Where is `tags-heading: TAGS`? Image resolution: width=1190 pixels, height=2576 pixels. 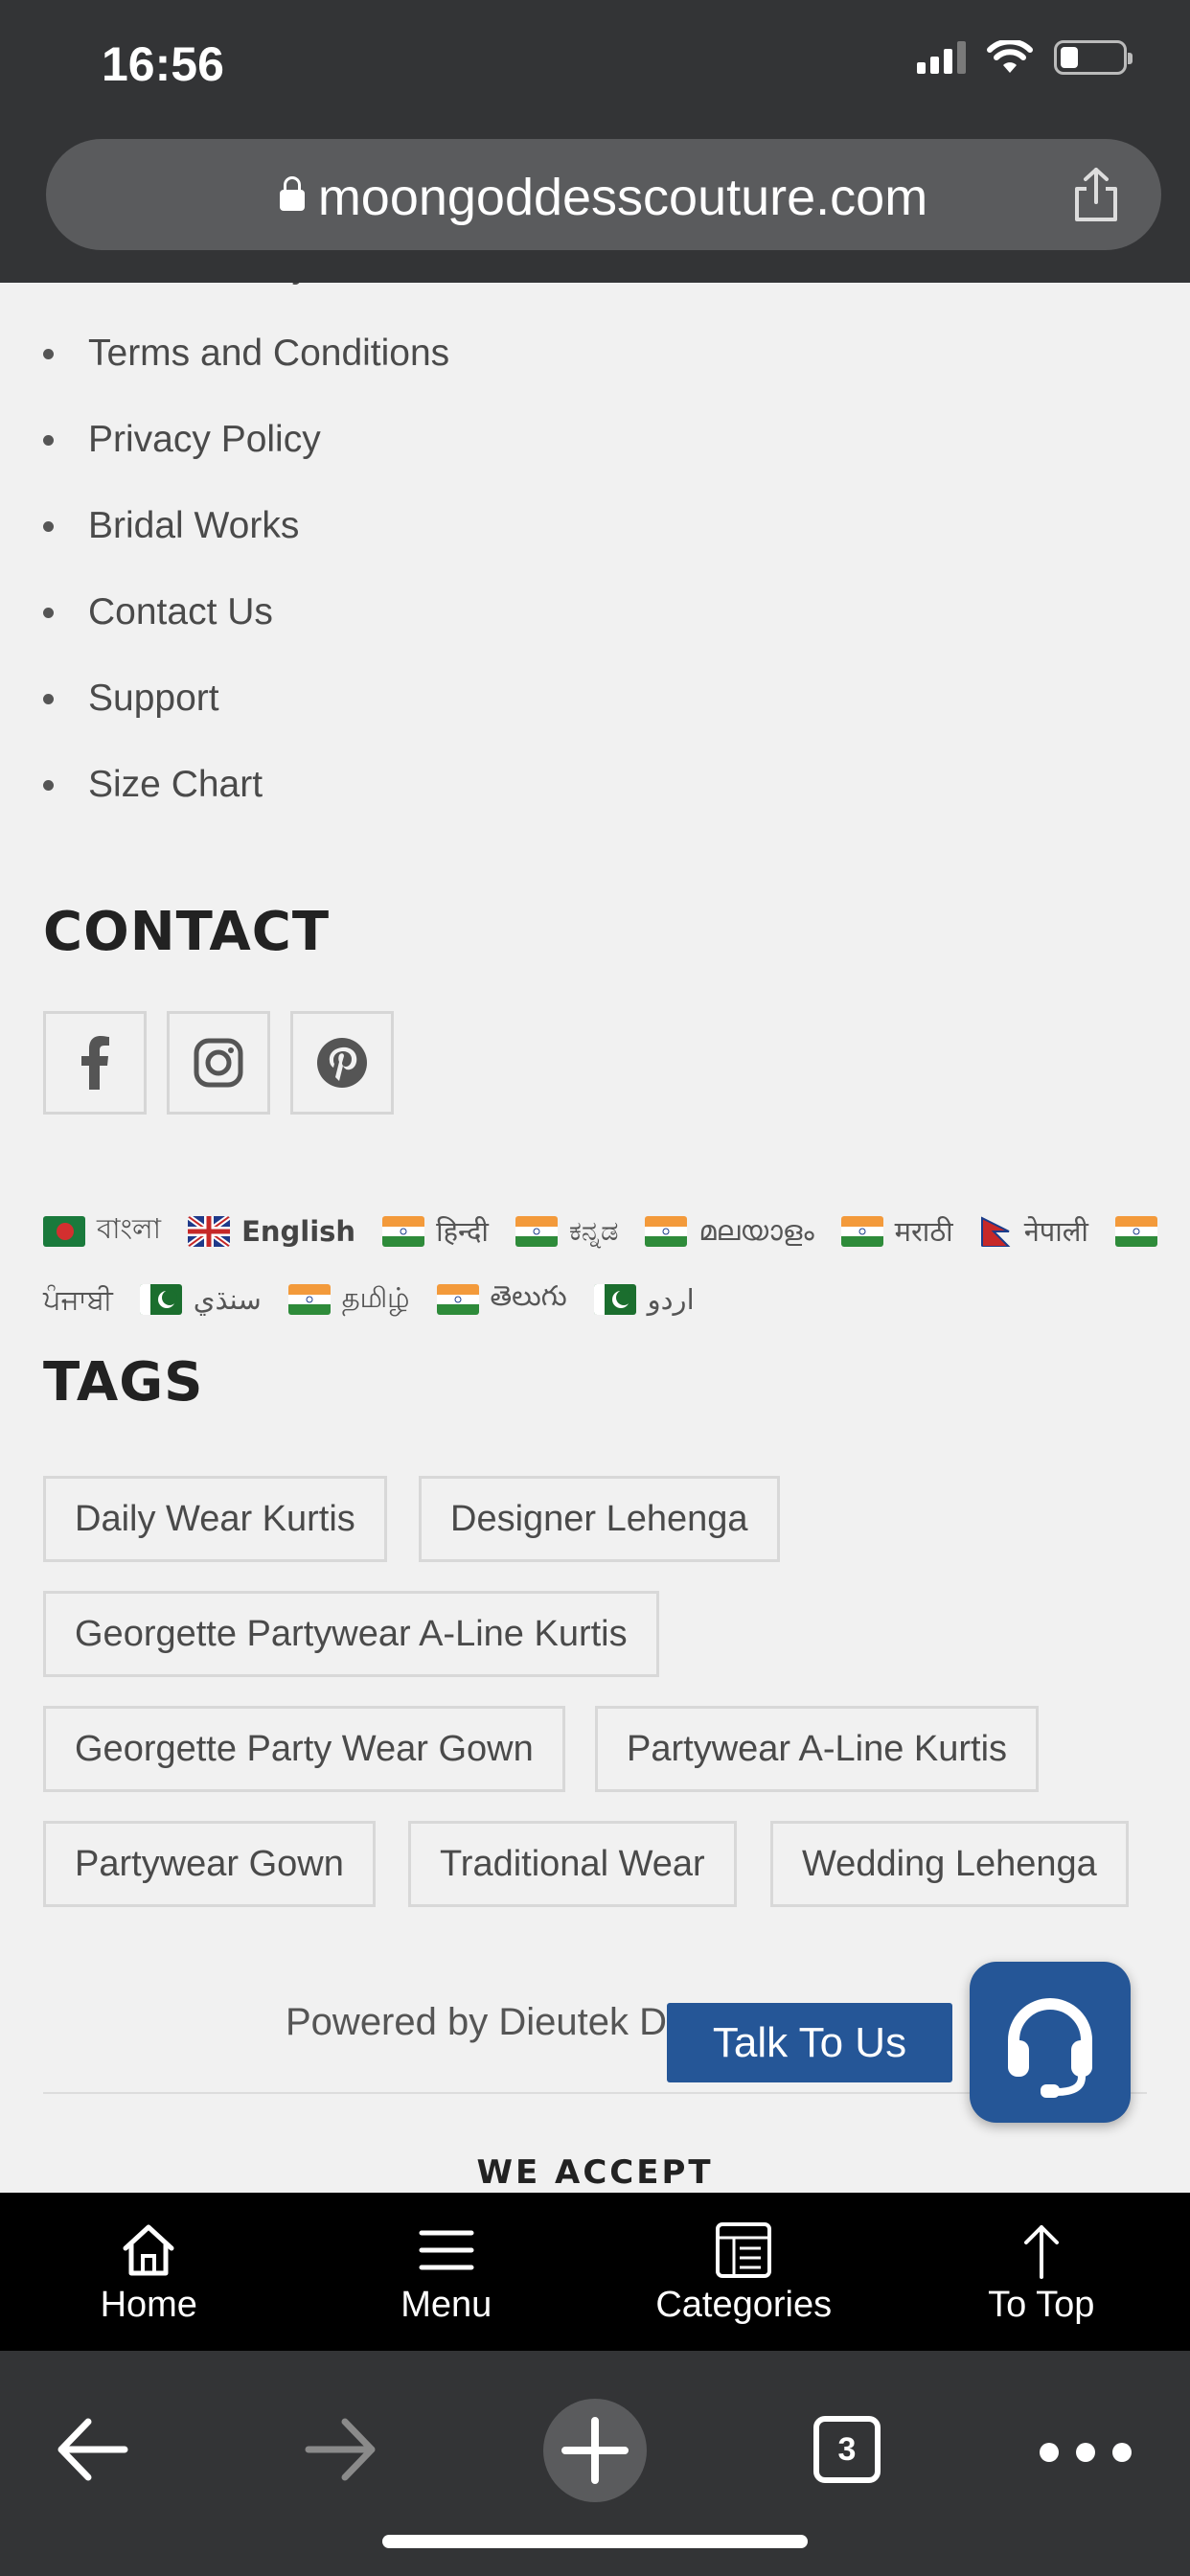 tags-heading: TAGS is located at coordinates (124, 1382).